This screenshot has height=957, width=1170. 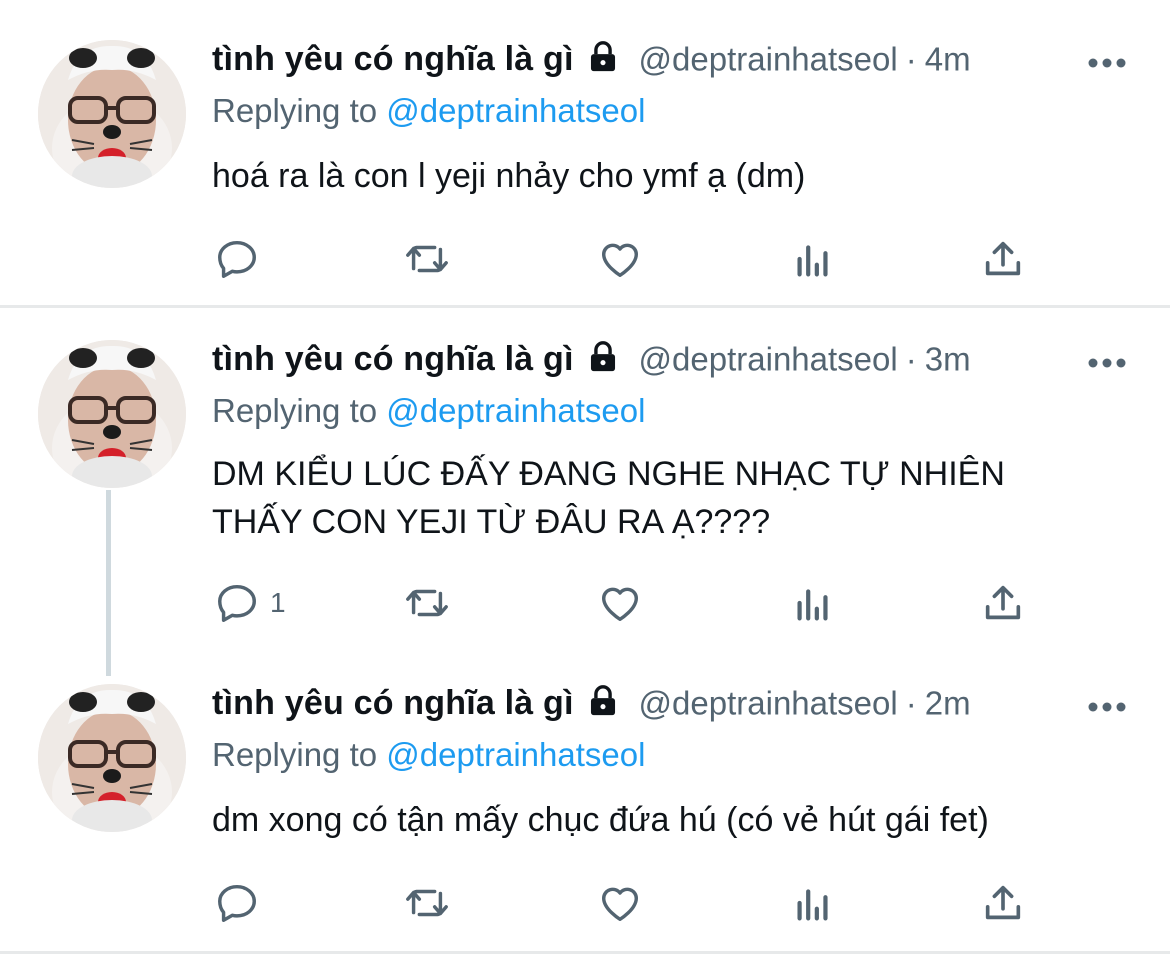 I want to click on timestamp: 2m, so click(x=948, y=703).